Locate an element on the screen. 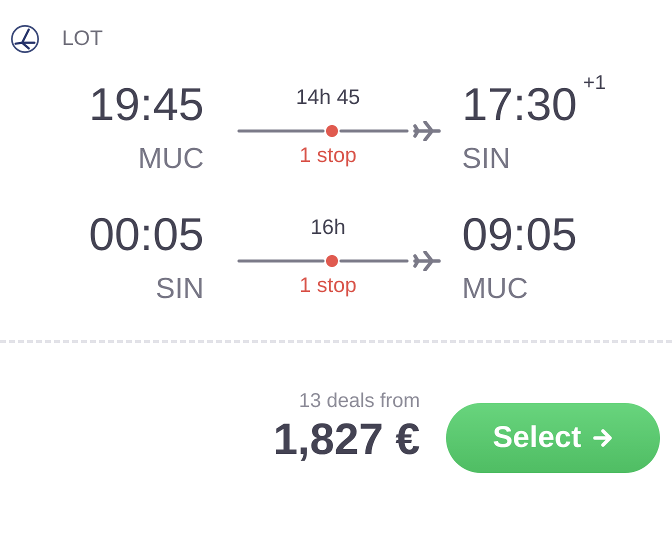 The height and width of the screenshot is (548, 672). day-offset: +1 is located at coordinates (594, 83).